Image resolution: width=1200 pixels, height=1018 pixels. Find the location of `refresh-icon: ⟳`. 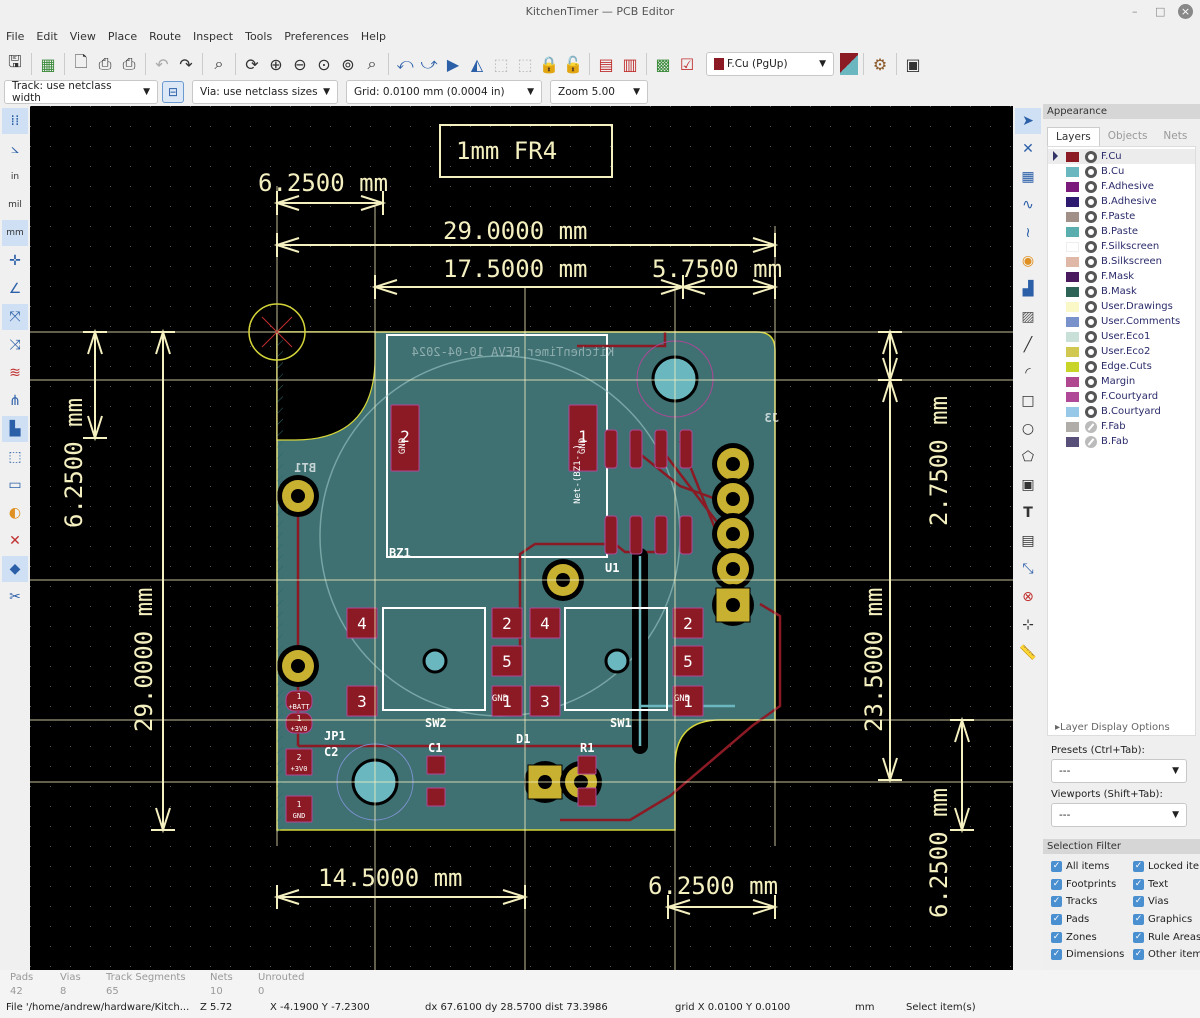

refresh-icon: ⟳ is located at coordinates (252, 64).